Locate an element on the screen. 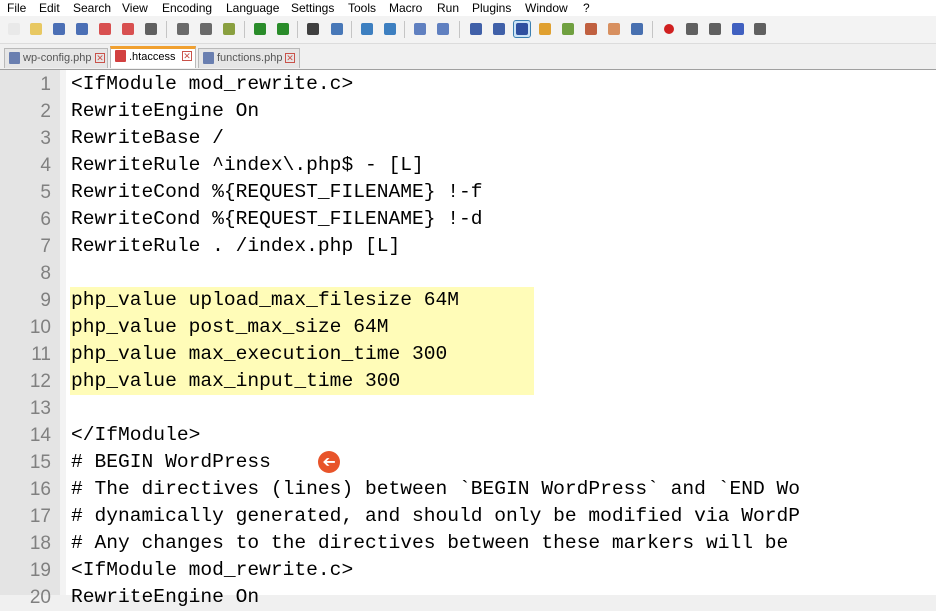 The image size is (936, 611). zoom-in-icon-glyph is located at coordinates (367, 29).